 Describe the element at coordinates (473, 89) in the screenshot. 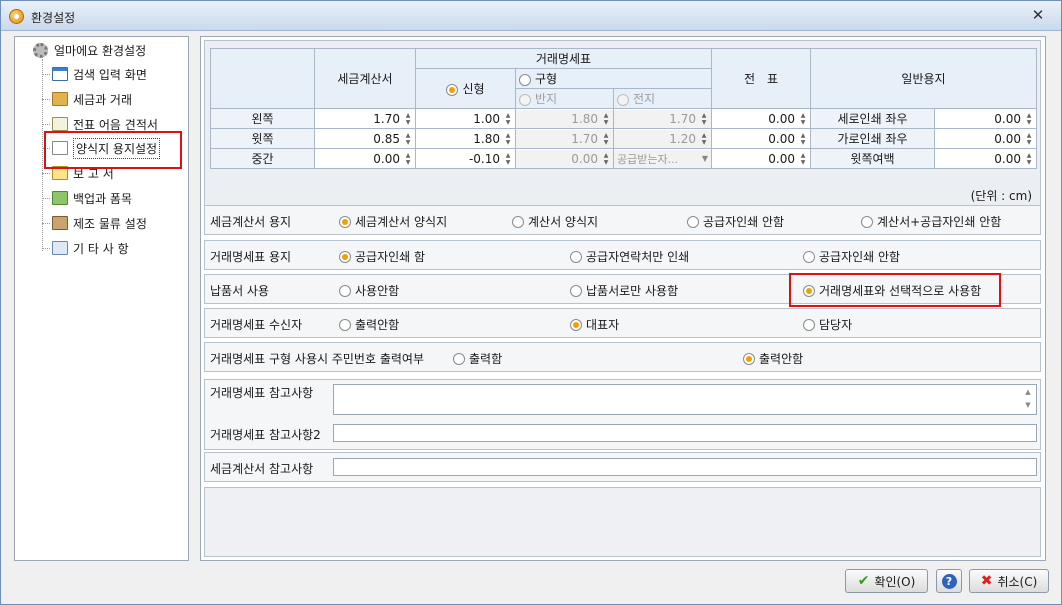

I see `radio-new-label: 신형` at that location.